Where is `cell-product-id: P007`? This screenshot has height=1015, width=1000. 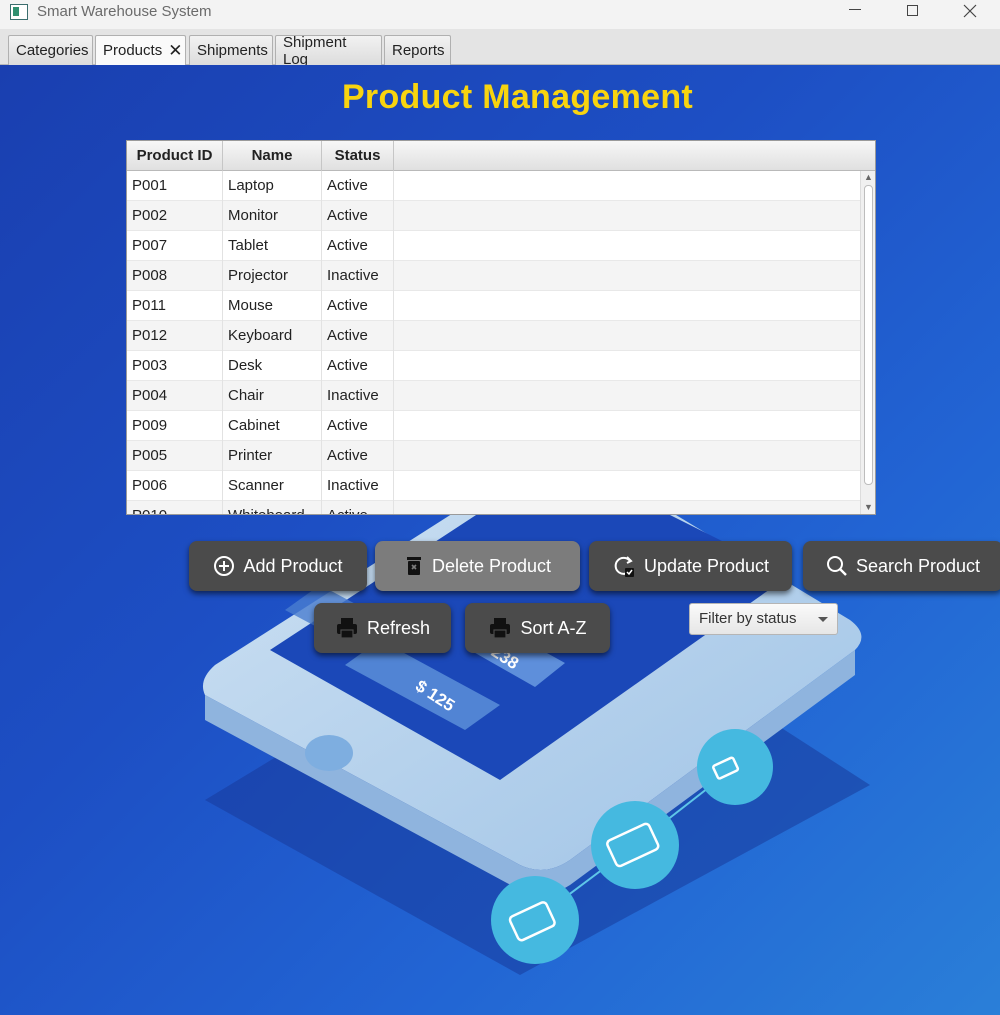
cell-product-id: P007 is located at coordinates (175, 246).